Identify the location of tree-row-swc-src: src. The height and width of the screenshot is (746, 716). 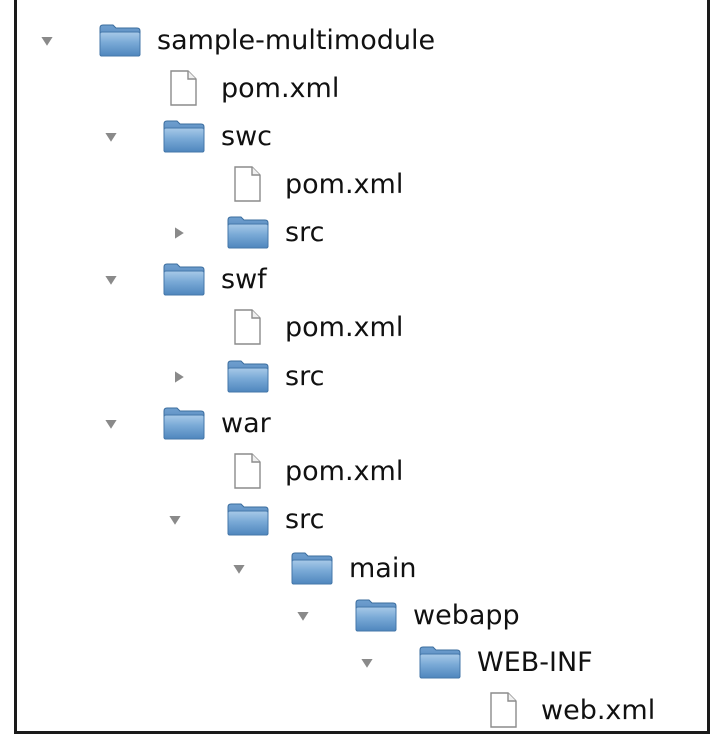
(362, 233).